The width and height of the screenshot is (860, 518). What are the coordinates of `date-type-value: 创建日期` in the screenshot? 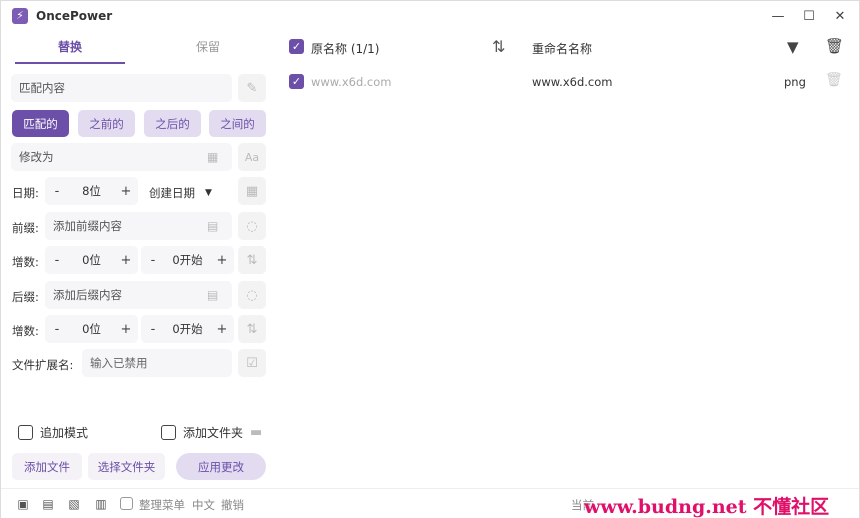 It's located at (172, 193).